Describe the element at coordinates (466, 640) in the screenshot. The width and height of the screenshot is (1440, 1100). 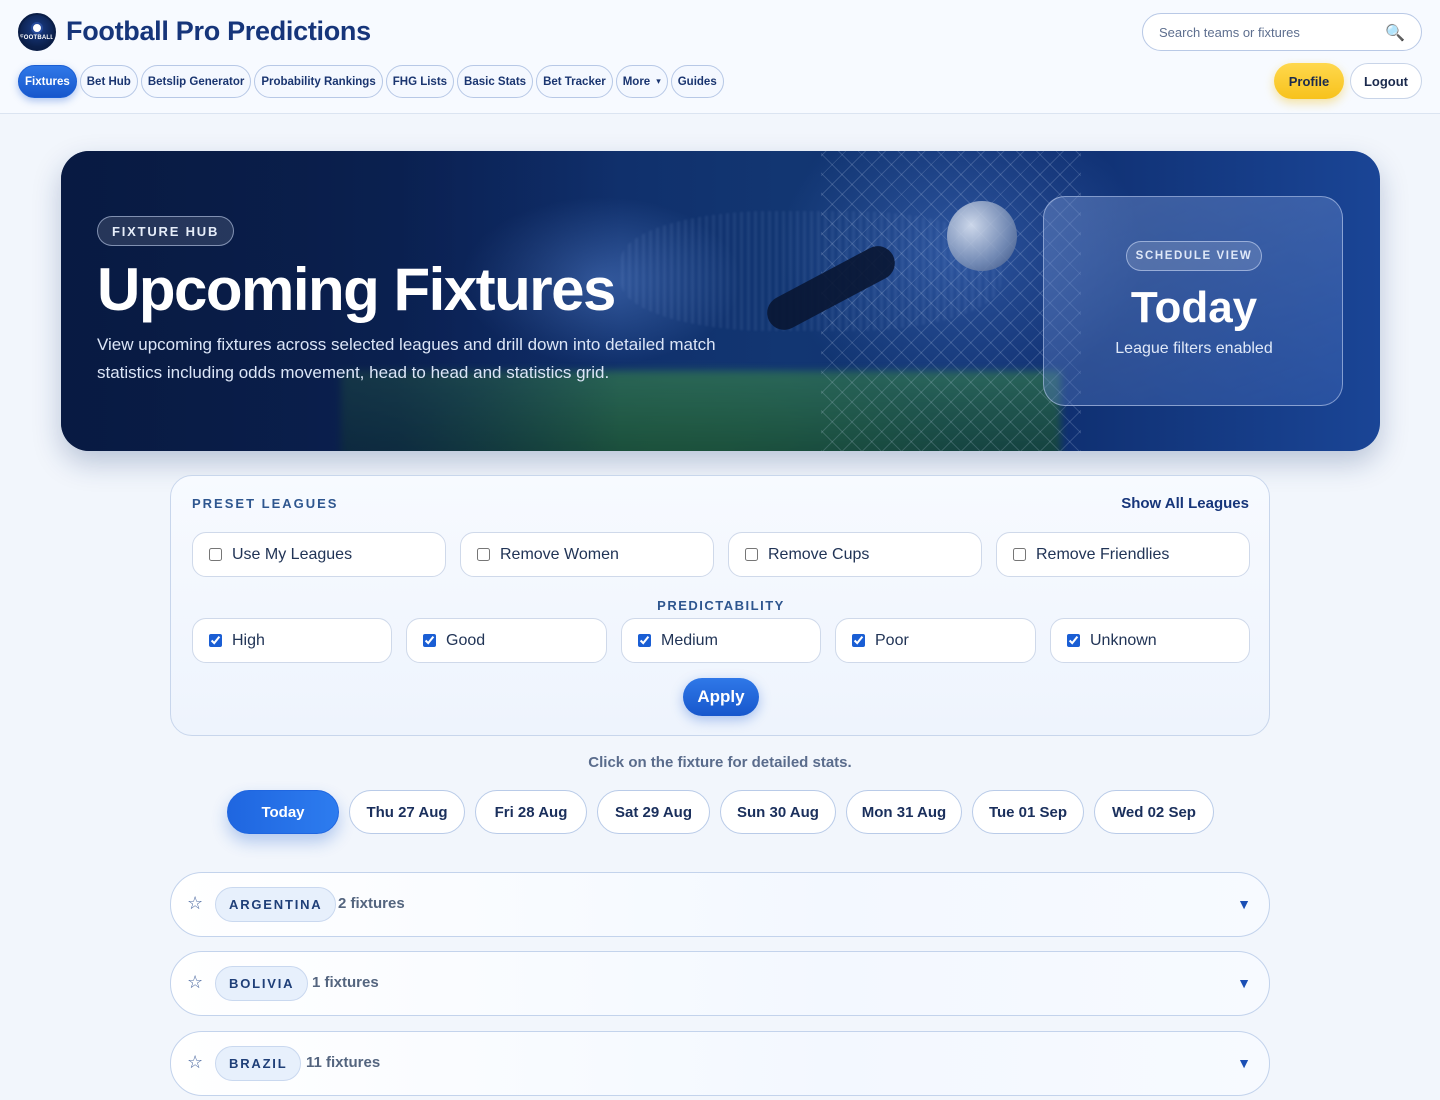
I see `checkbox-label: Good` at that location.